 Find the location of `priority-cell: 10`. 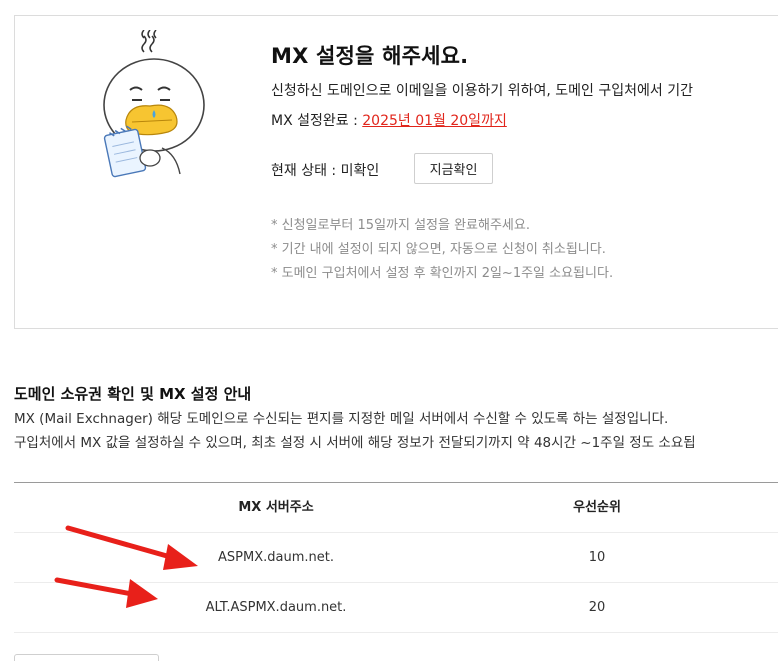

priority-cell: 10 is located at coordinates (597, 557).